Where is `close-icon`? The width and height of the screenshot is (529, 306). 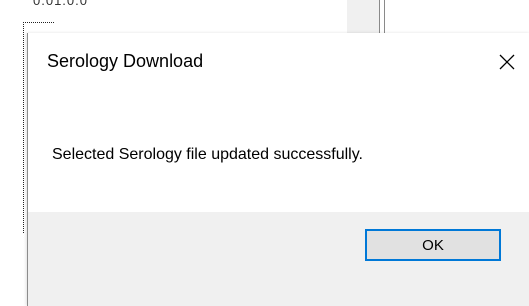 close-icon is located at coordinates (507, 62).